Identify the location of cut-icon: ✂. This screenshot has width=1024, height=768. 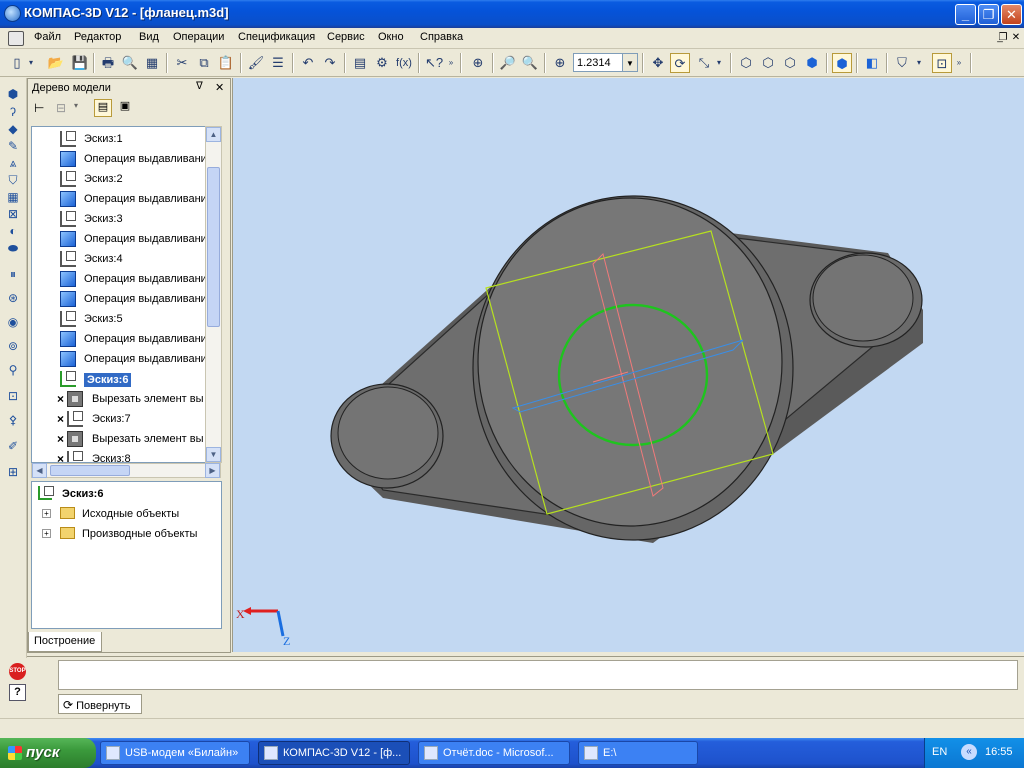
(182, 63).